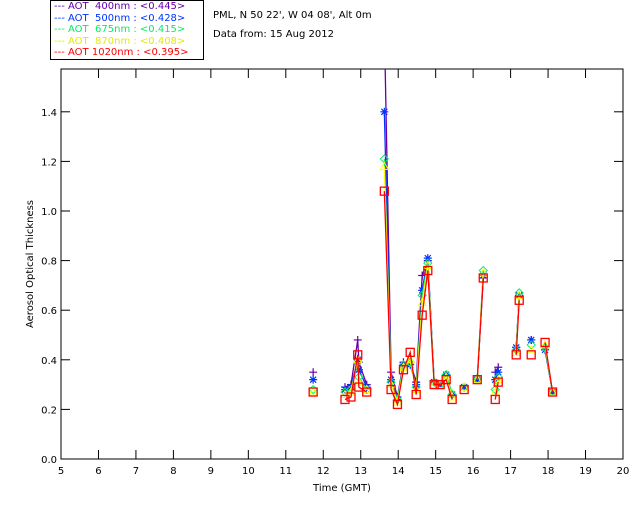 Image resolution: width=640 pixels, height=512 pixels. Describe the element at coordinates (585, 471) in the screenshot. I see `x-tick-label: 19` at that location.